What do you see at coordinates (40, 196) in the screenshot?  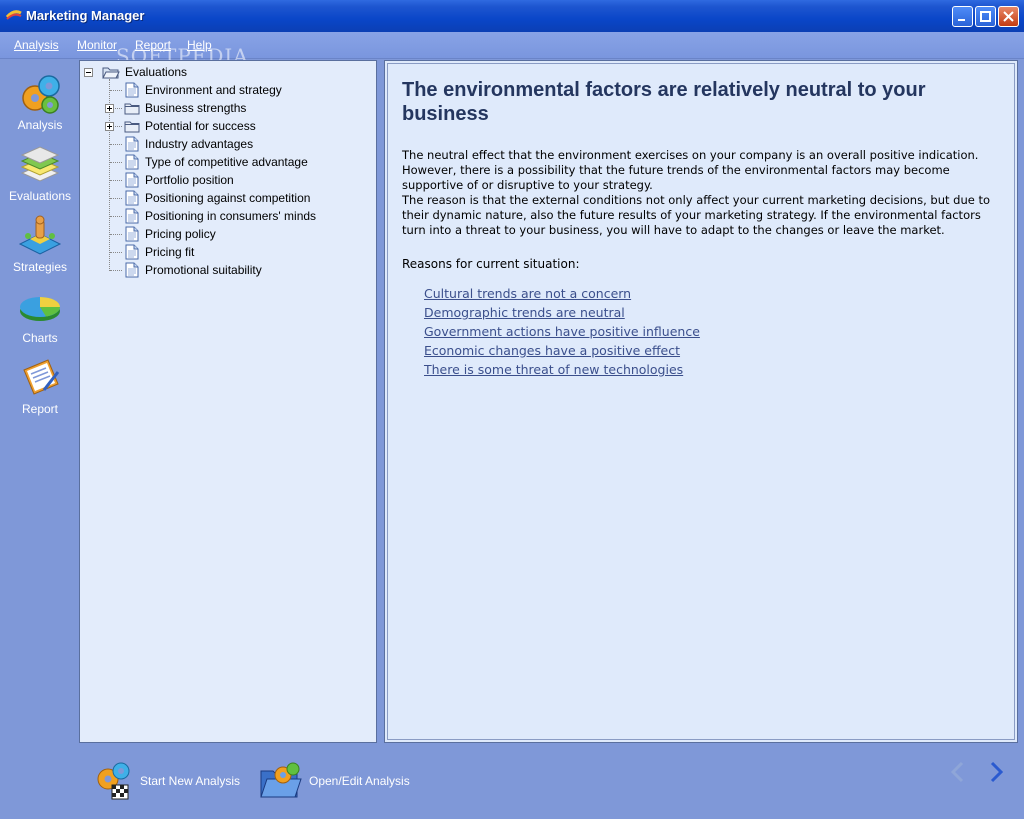 I see `sidebar-item-label: Evaluations` at bounding box center [40, 196].